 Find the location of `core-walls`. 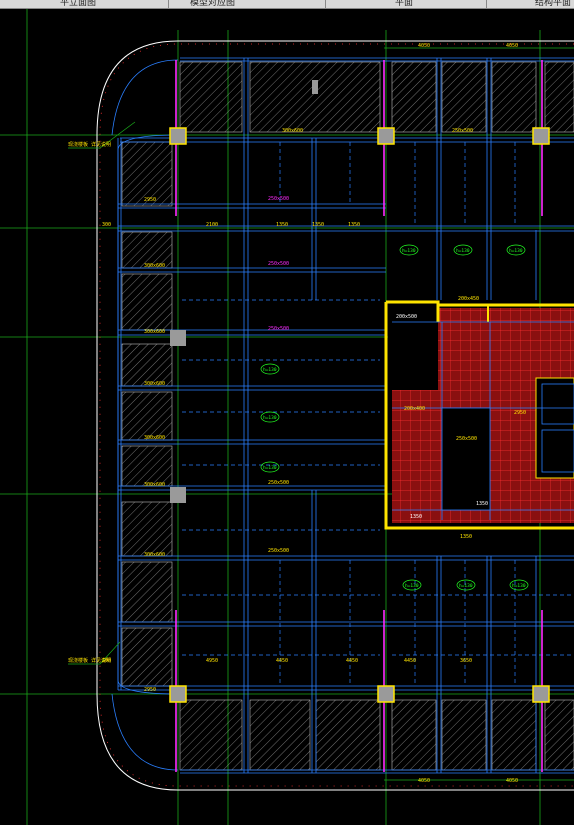

core-walls is located at coordinates (479, 415).